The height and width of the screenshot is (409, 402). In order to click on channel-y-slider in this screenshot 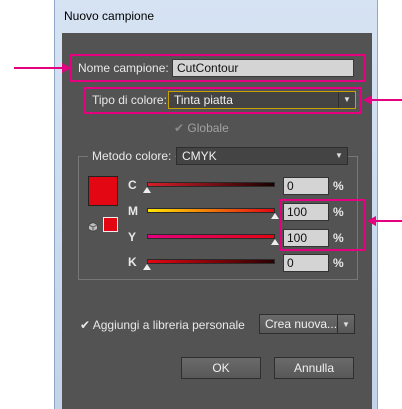, I will do `click(211, 236)`.